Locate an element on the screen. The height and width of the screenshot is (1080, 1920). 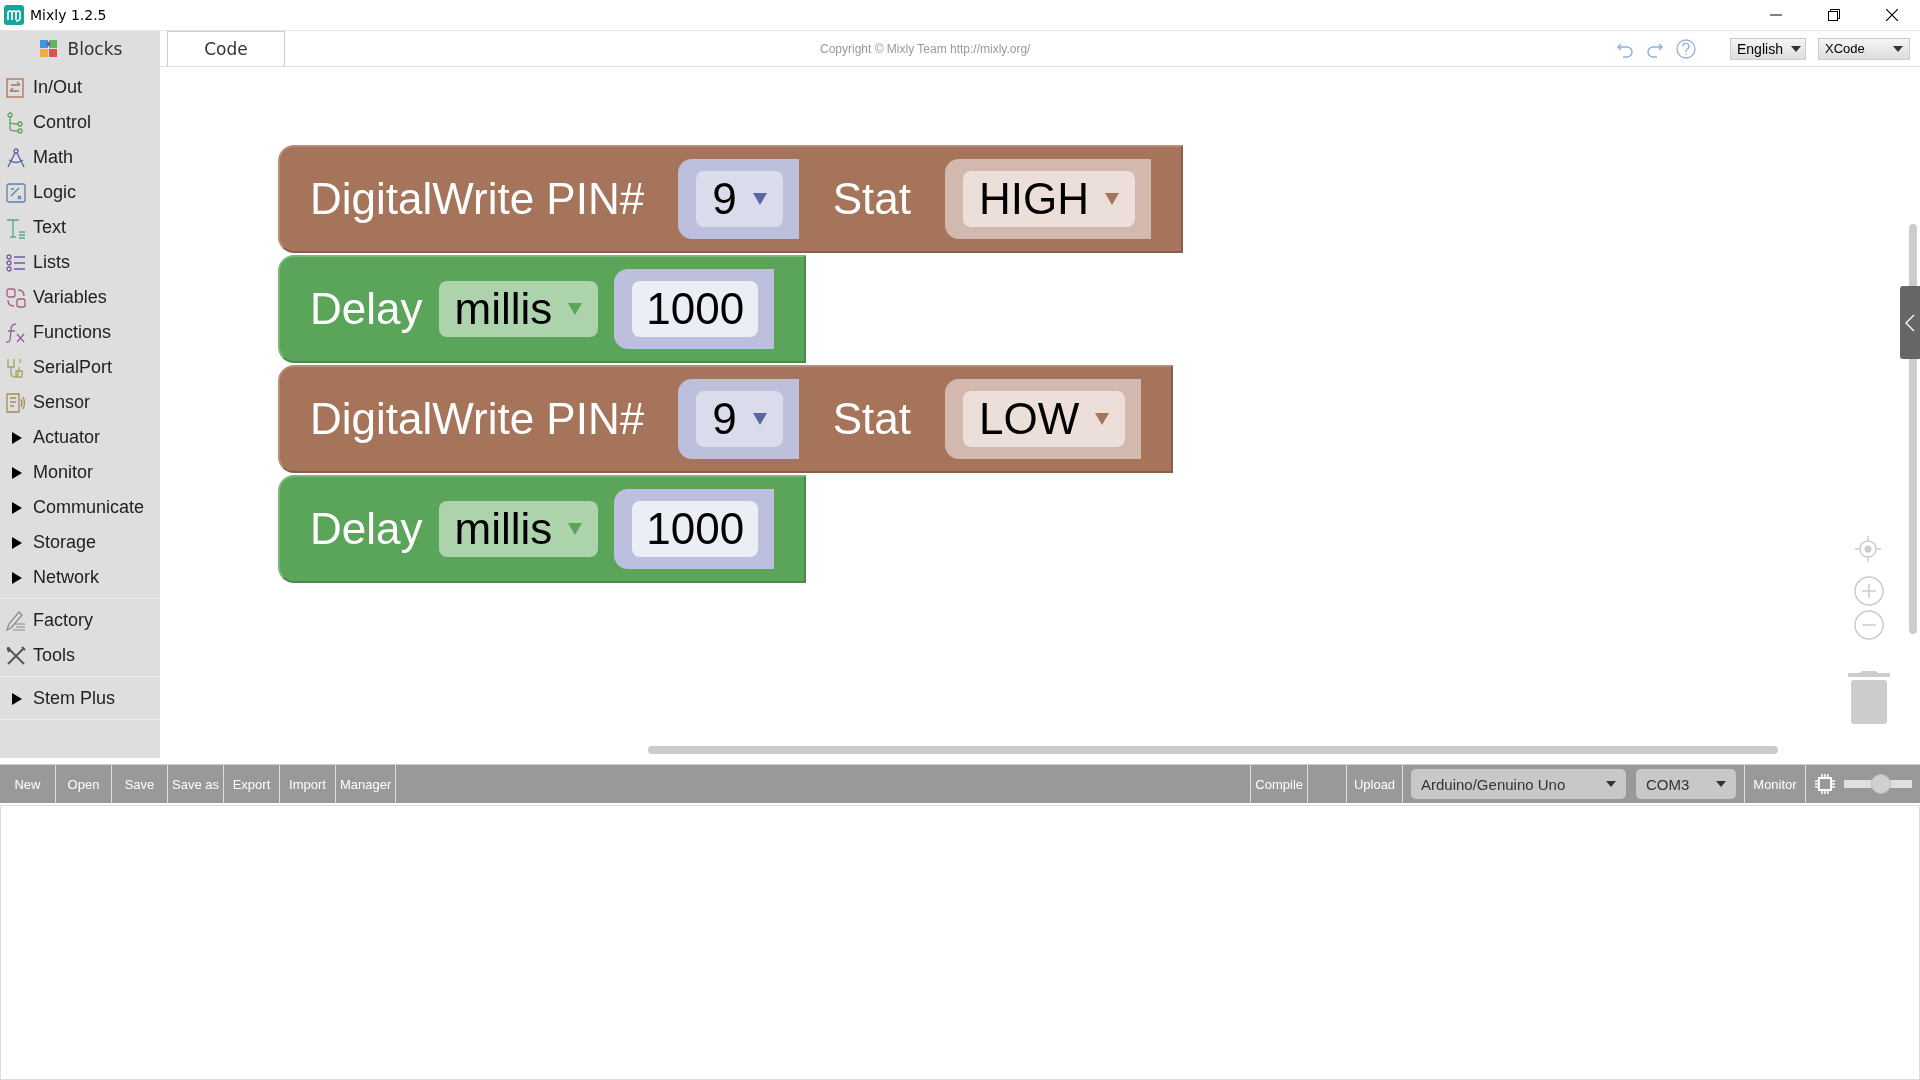
sidebar-item: Lists is located at coordinates (80, 262).